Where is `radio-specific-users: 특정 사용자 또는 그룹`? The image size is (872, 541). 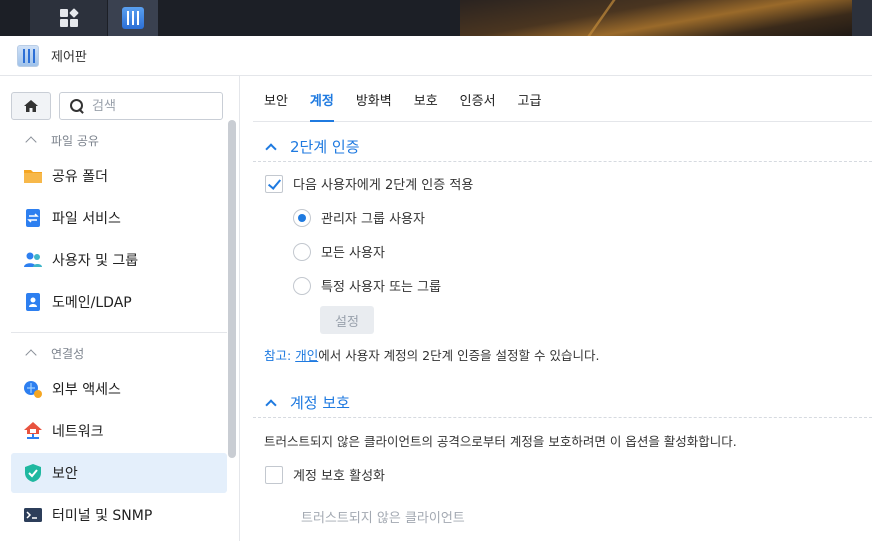
radio-specific-users: 특정 사용자 또는 그룹 is located at coordinates (367, 285).